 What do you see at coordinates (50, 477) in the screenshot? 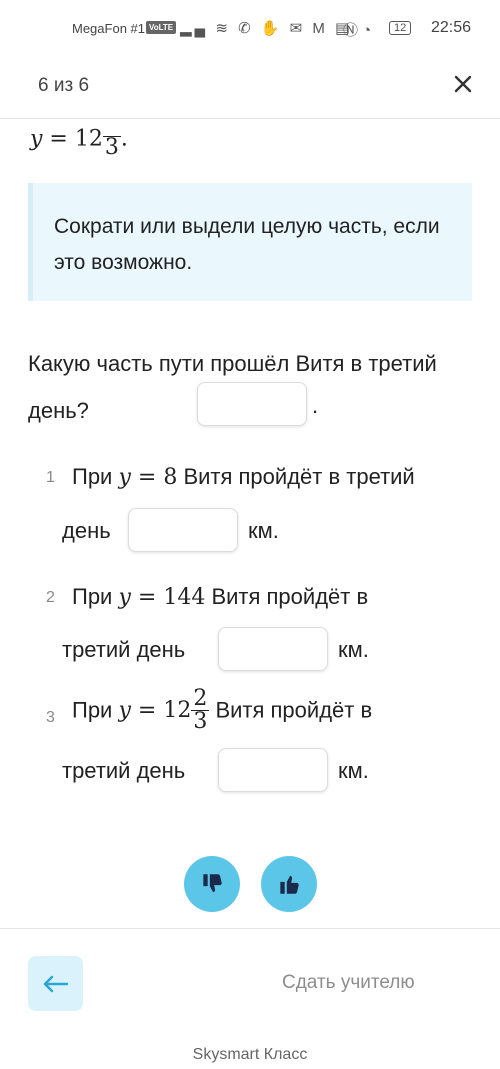
I see `item-number: 1` at bounding box center [50, 477].